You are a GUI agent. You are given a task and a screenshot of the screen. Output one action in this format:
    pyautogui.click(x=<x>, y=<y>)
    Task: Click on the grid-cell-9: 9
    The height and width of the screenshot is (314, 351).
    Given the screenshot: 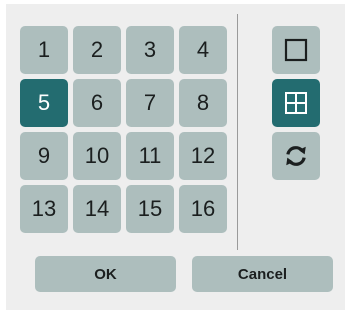 What is the action you would take?
    pyautogui.click(x=44, y=156)
    